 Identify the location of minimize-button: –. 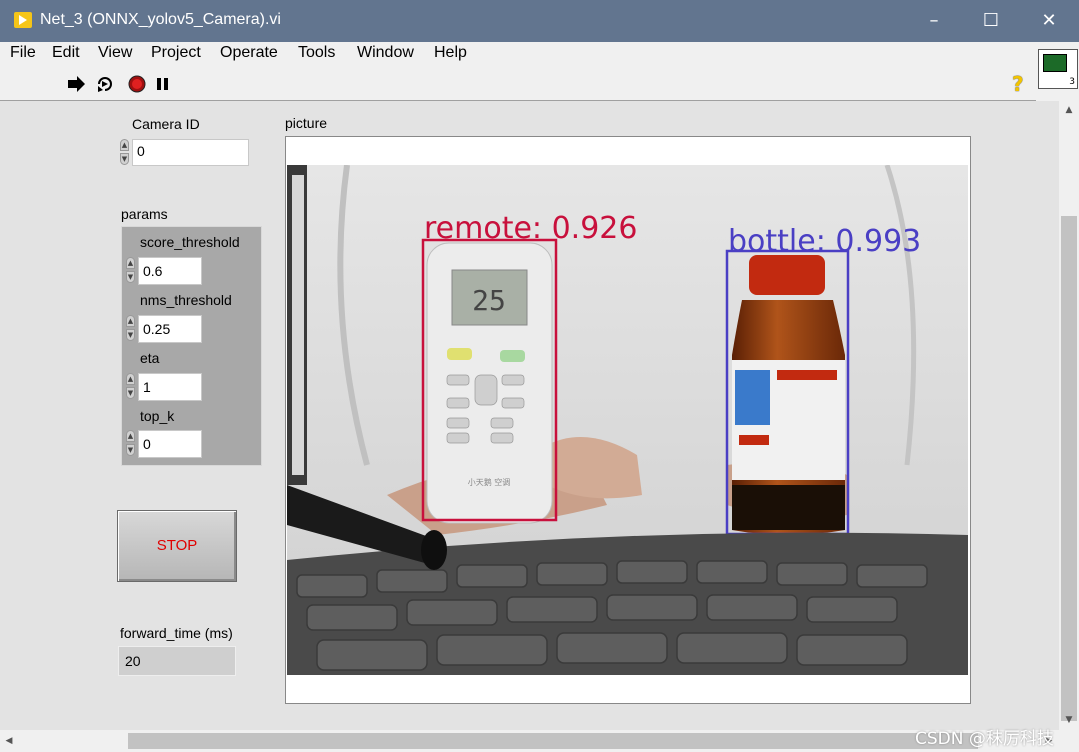
(934, 21).